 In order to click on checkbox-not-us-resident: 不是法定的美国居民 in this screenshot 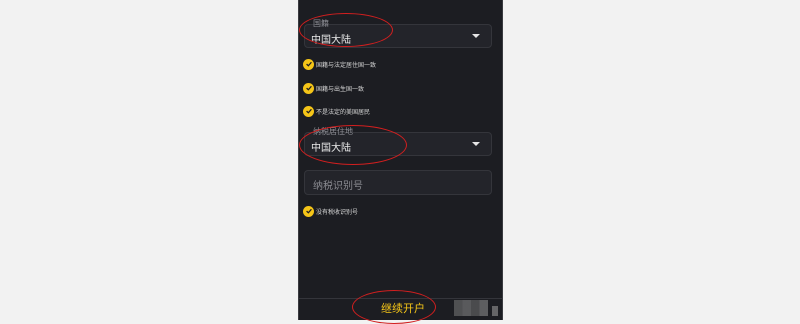, I will do `click(336, 111)`.